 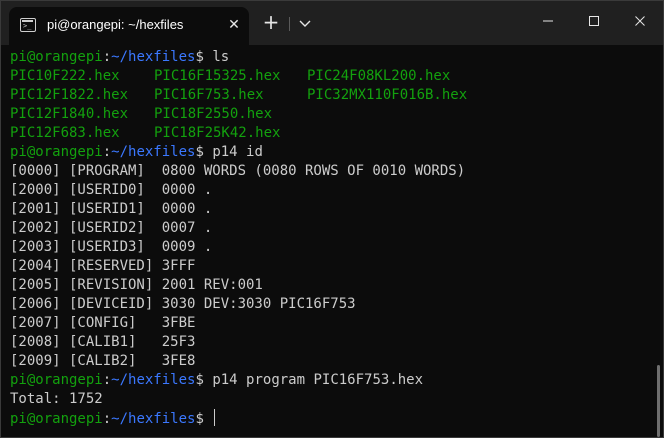 I want to click on file-name: PIC32MX110F016B.hex, so click(x=387, y=95).